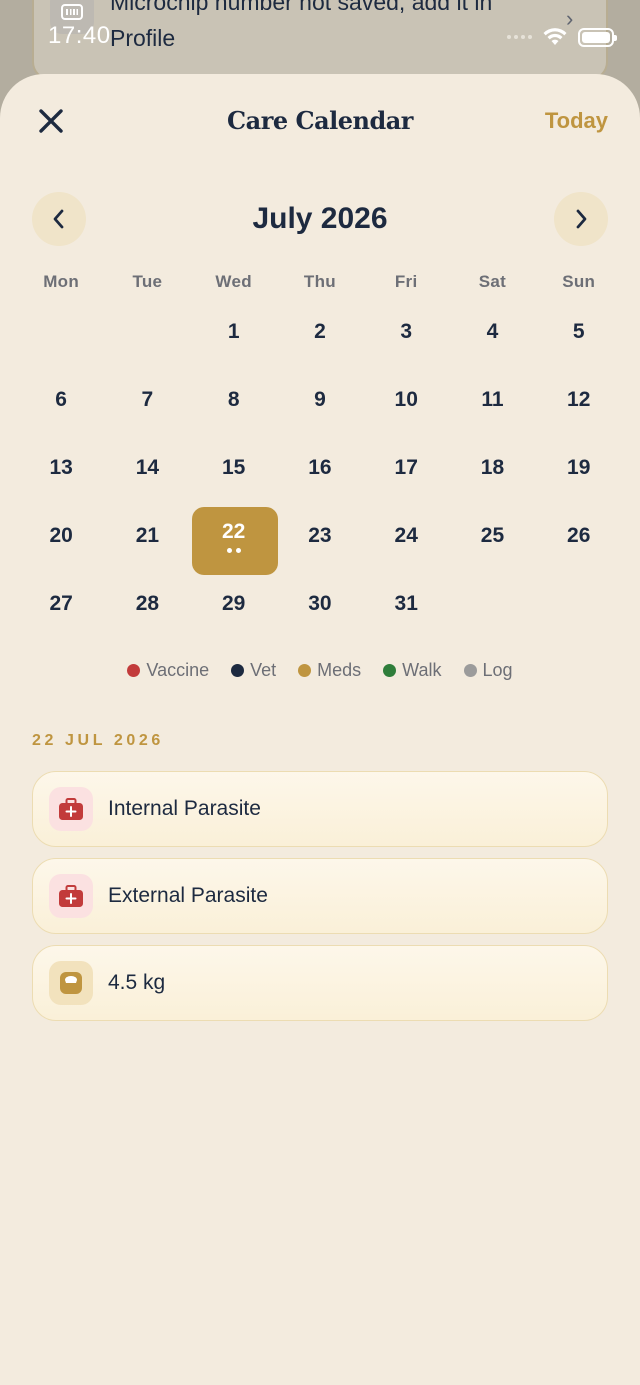  I want to click on legend-item-vet: Vet, so click(253, 670).